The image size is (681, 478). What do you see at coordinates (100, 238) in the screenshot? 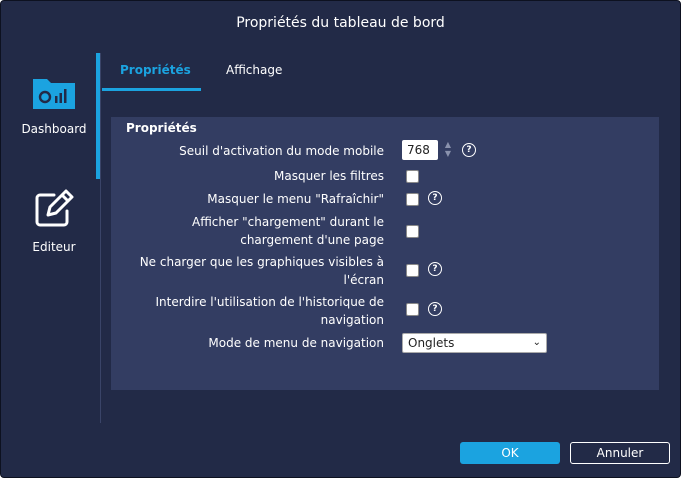
I see `sidebar-divider` at bounding box center [100, 238].